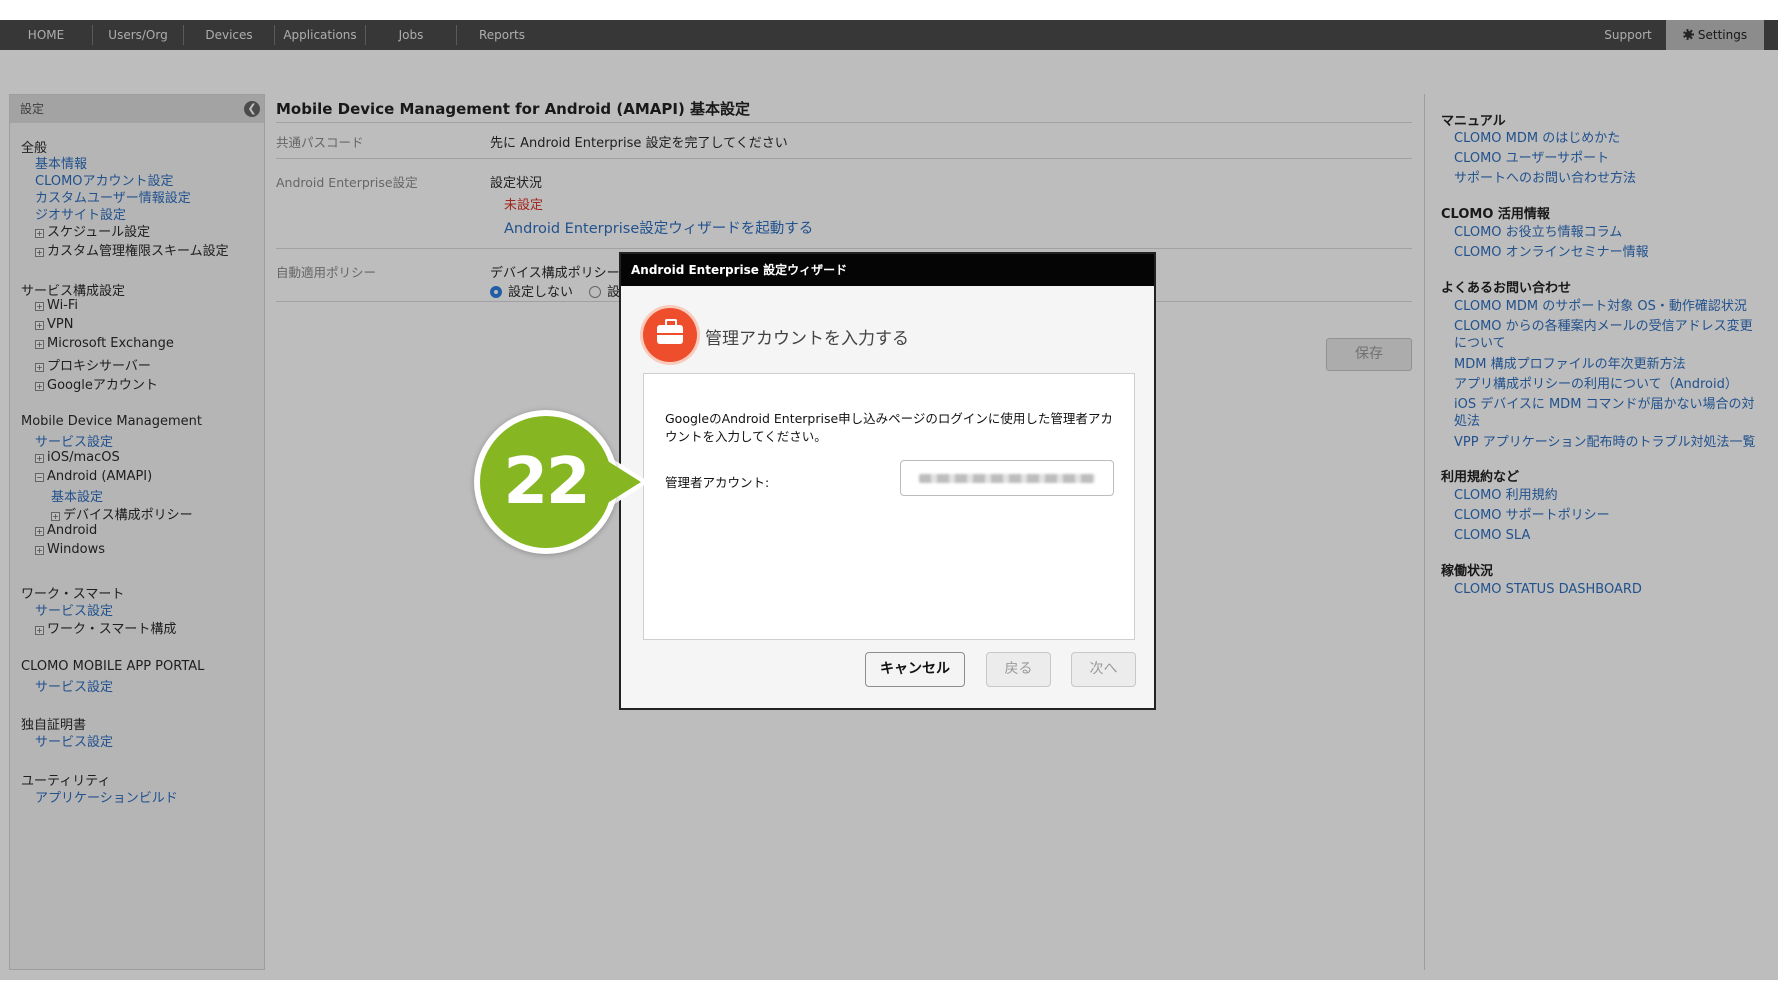 The width and height of the screenshot is (1778, 1000). What do you see at coordinates (887, 270) in the screenshot?
I see `dialog-title-bar: Android Enterprise 設定ウィザード` at bounding box center [887, 270].